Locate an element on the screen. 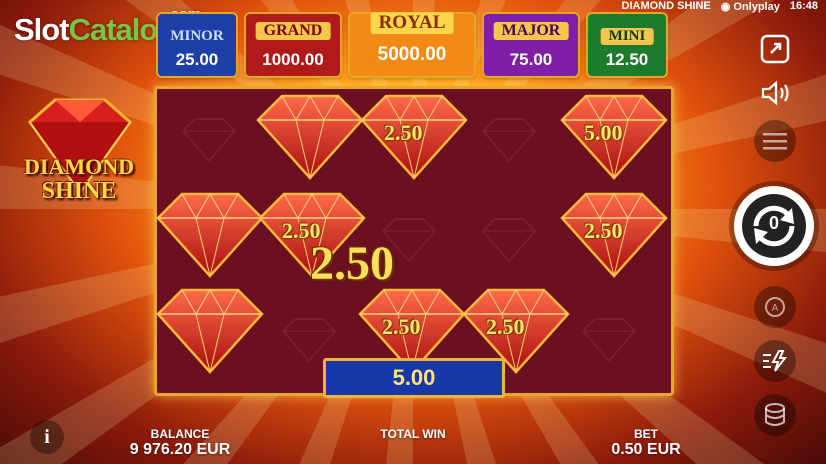  fullscreen-icon is located at coordinates (775, 49).